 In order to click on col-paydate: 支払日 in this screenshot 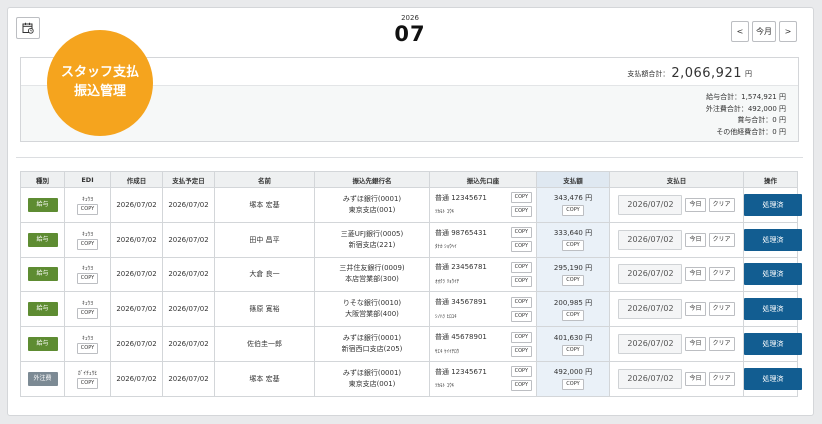, I will do `click(676, 179)`.